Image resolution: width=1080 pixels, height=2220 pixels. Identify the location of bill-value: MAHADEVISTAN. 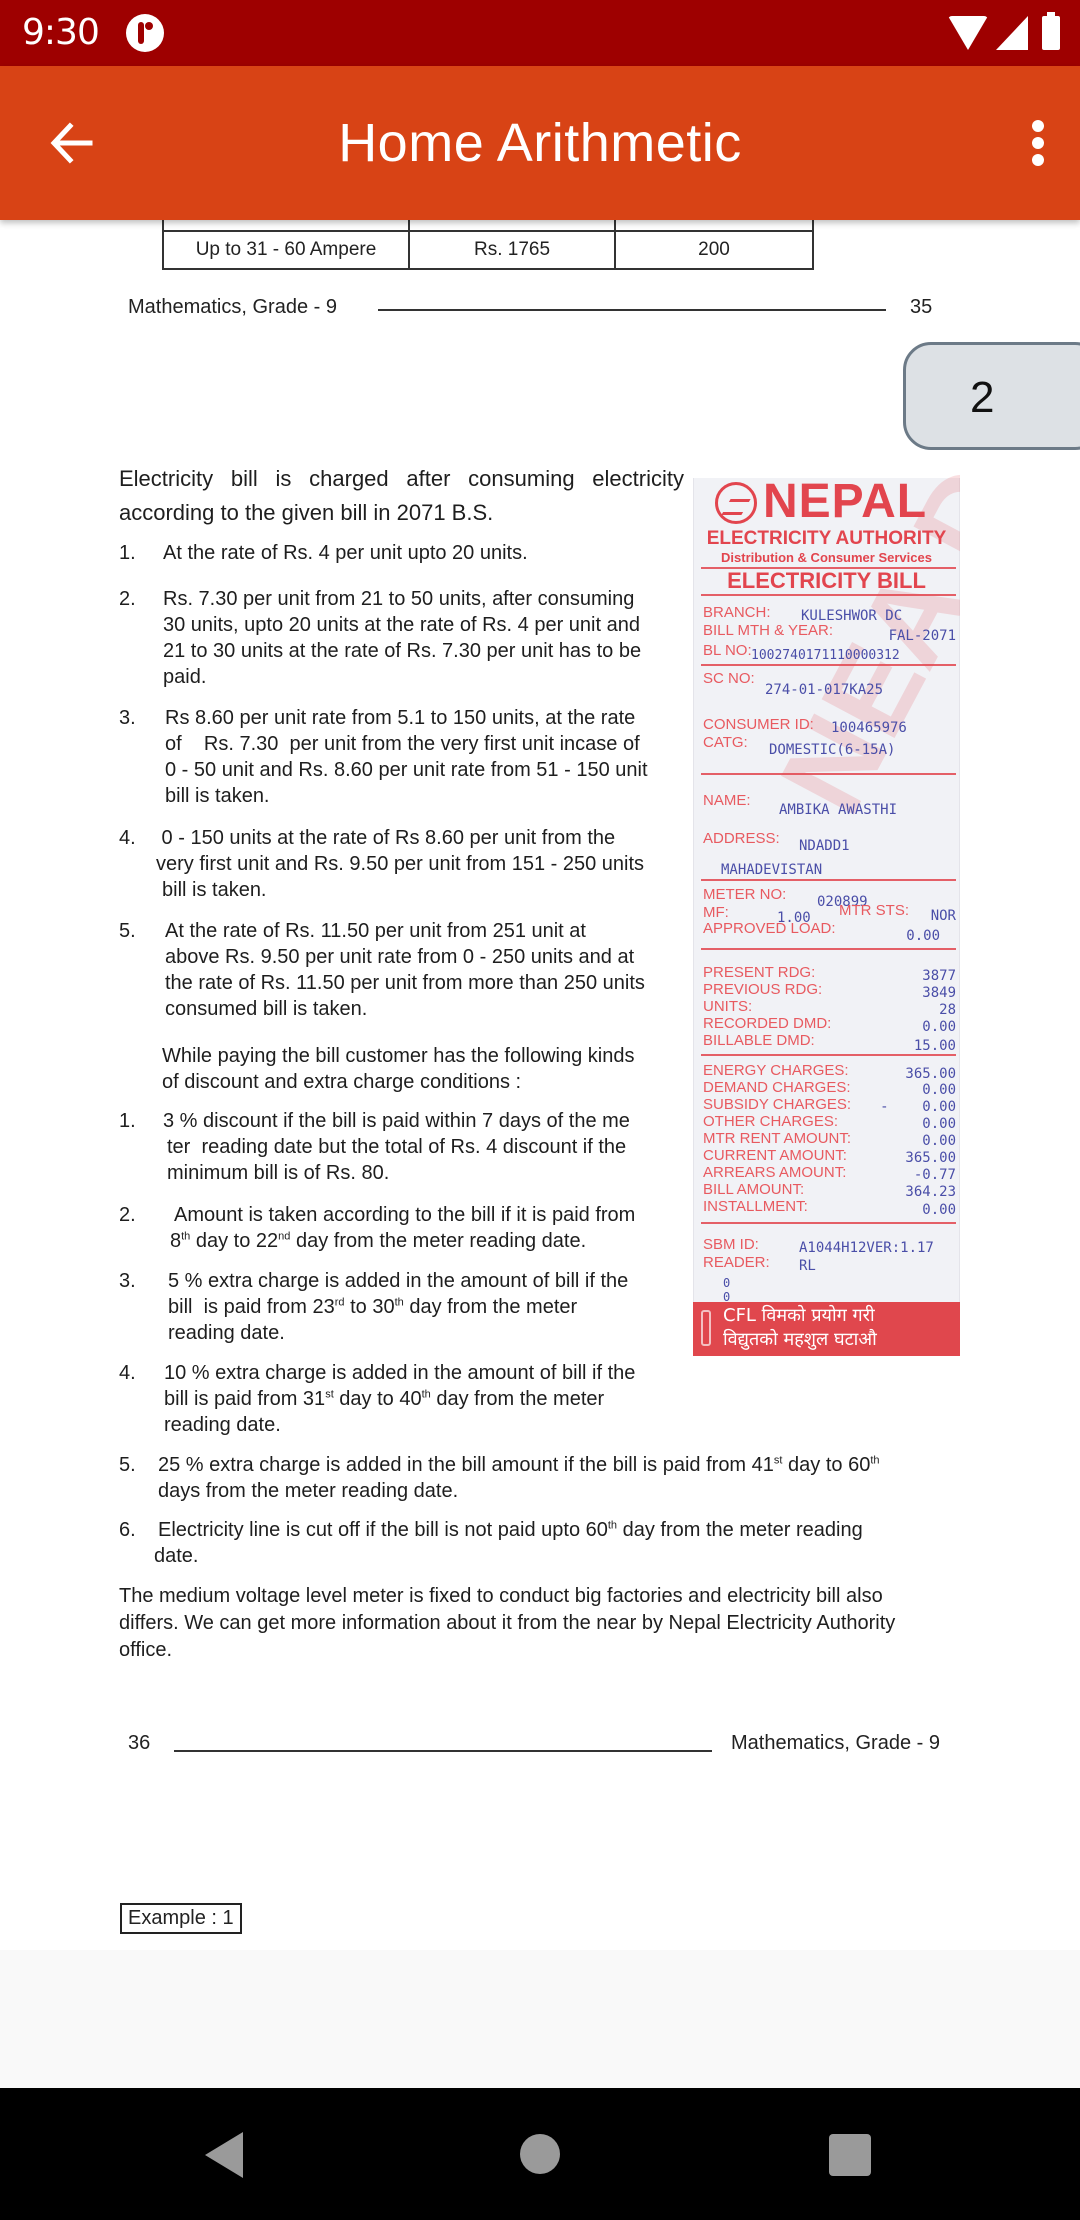
(772, 870).